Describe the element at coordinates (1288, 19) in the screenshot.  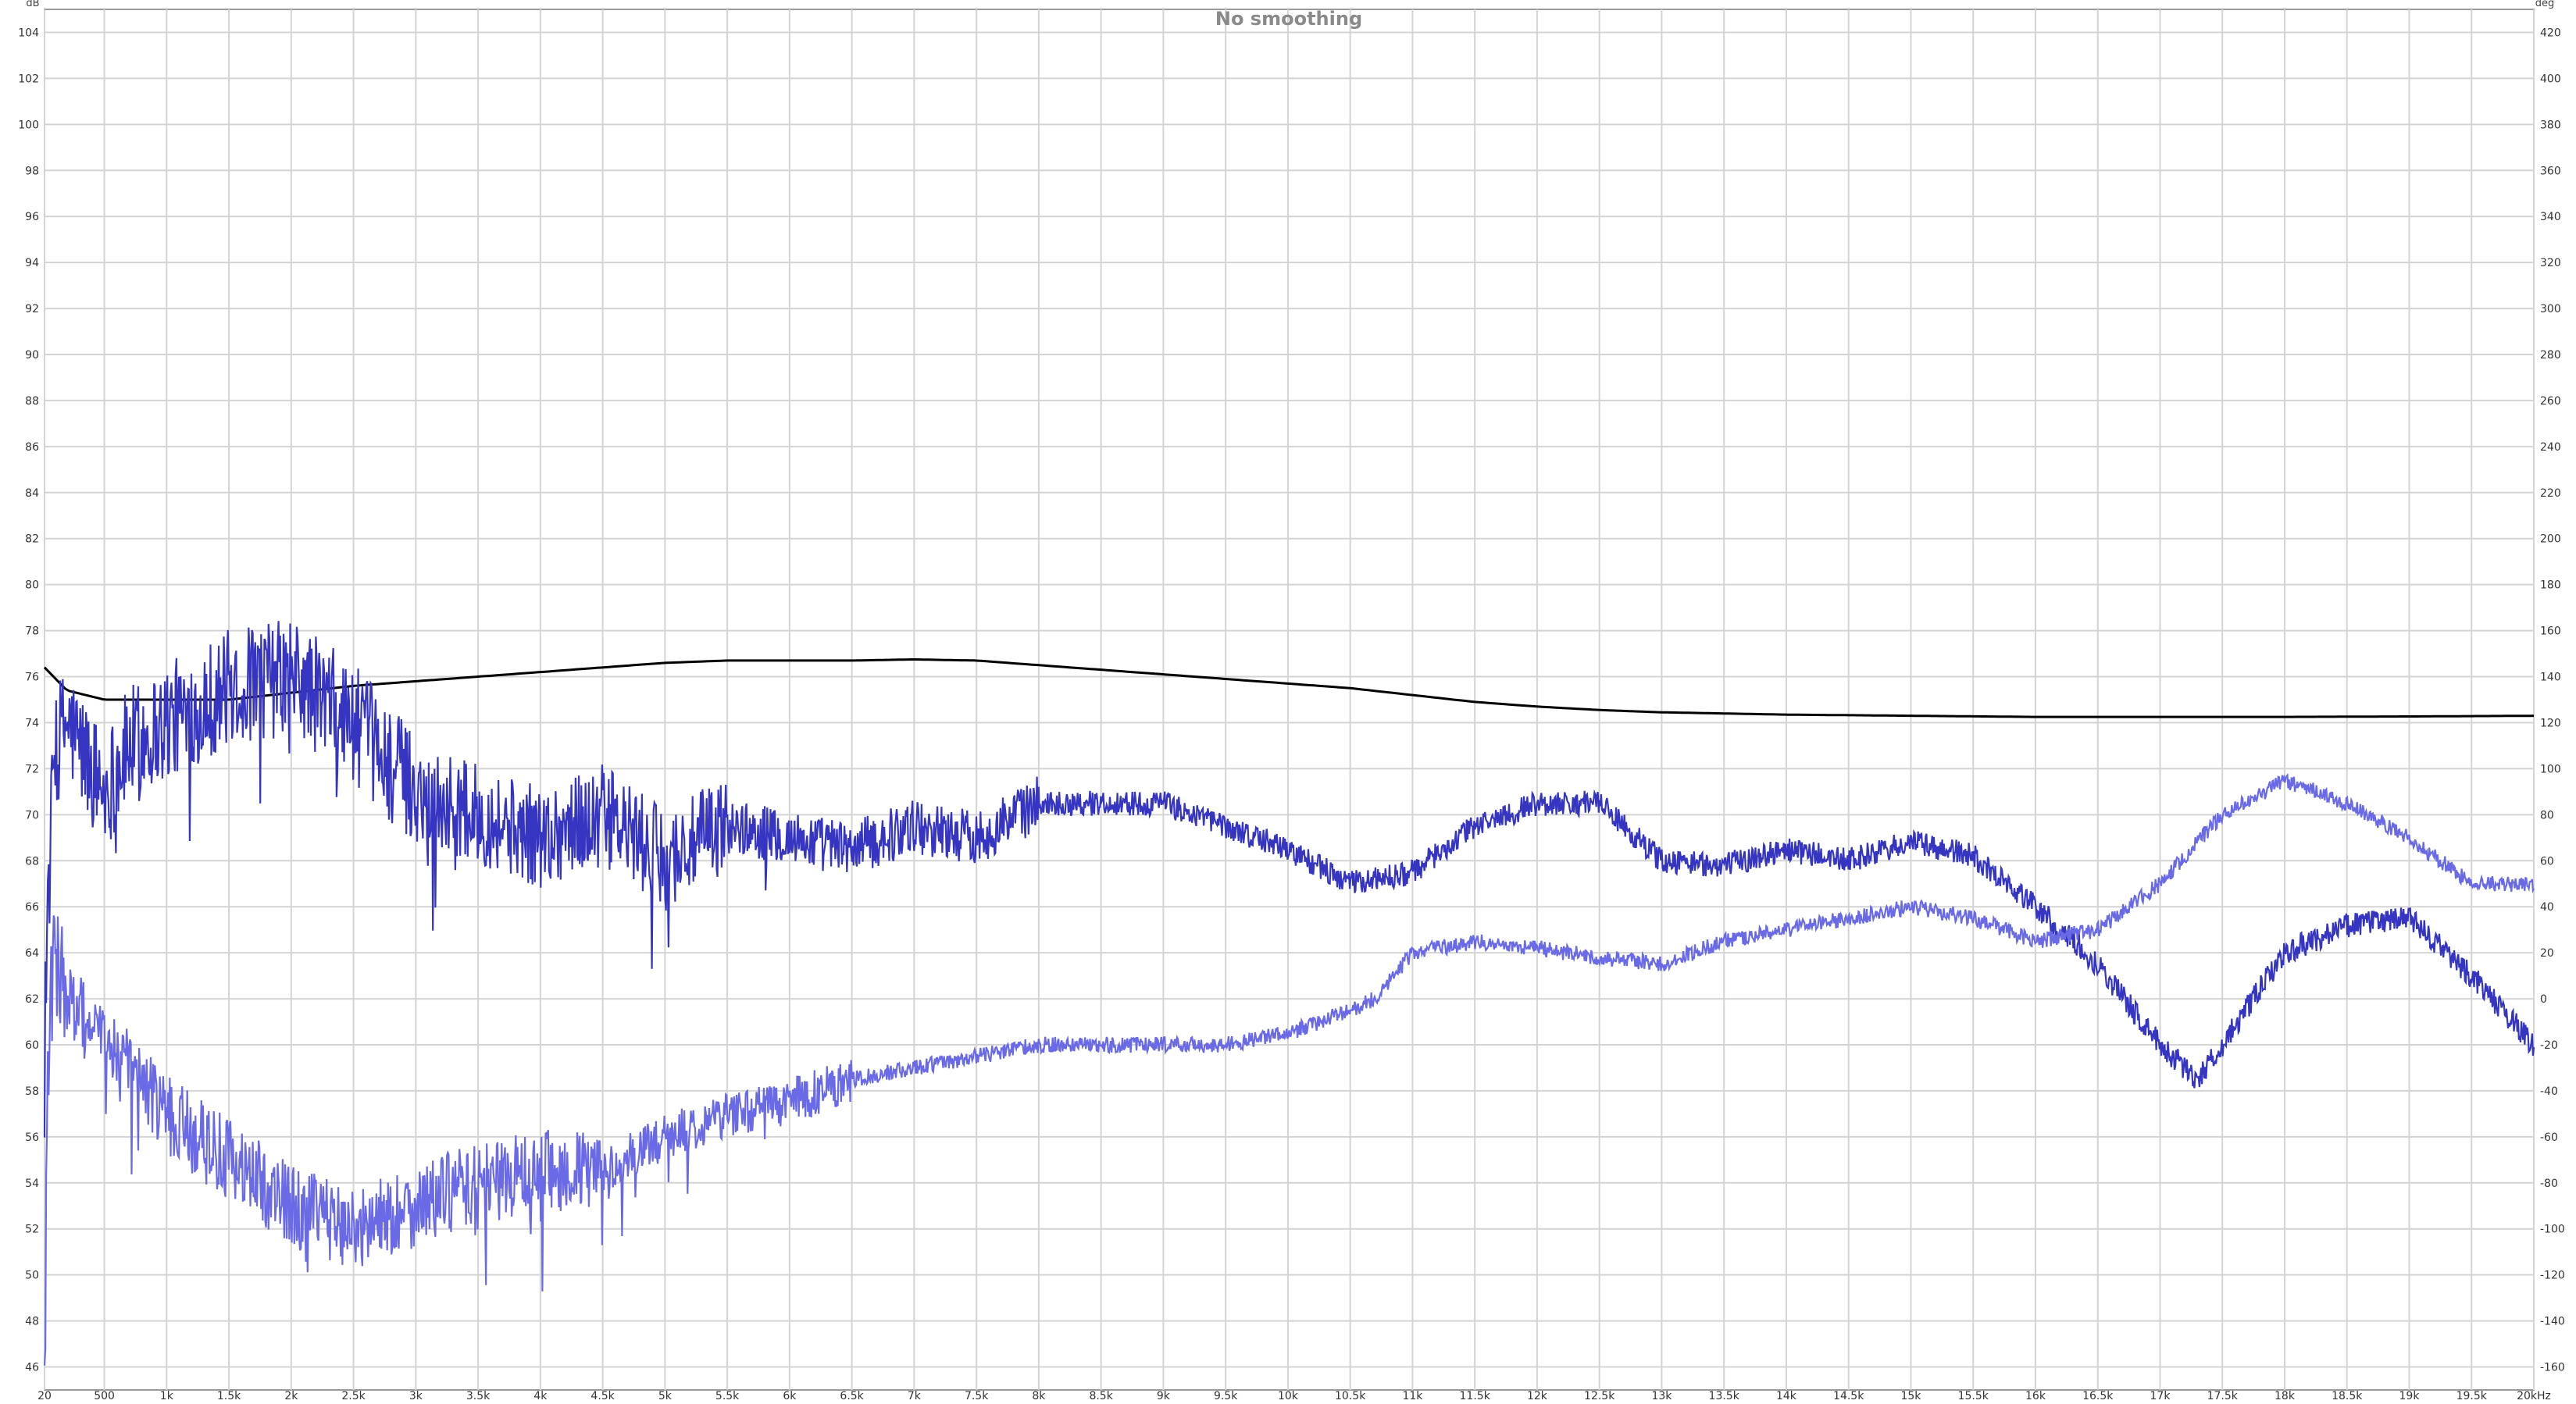
I see `chart-title: No smoothing` at that location.